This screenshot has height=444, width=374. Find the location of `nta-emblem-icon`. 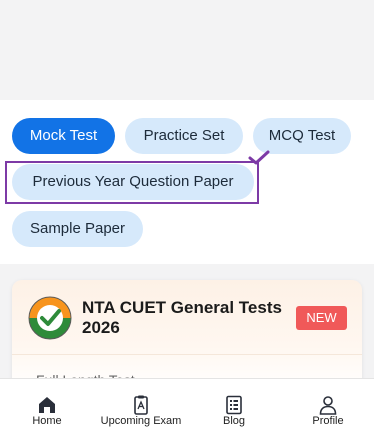

nta-emblem-icon is located at coordinates (50, 318).